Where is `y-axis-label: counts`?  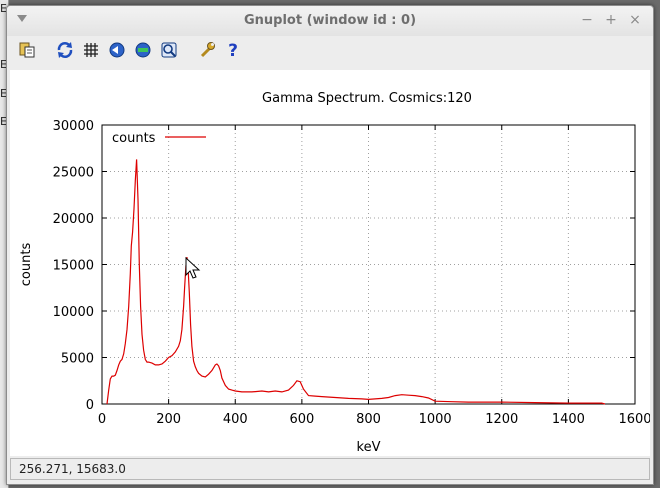
y-axis-label: counts is located at coordinates (26, 265).